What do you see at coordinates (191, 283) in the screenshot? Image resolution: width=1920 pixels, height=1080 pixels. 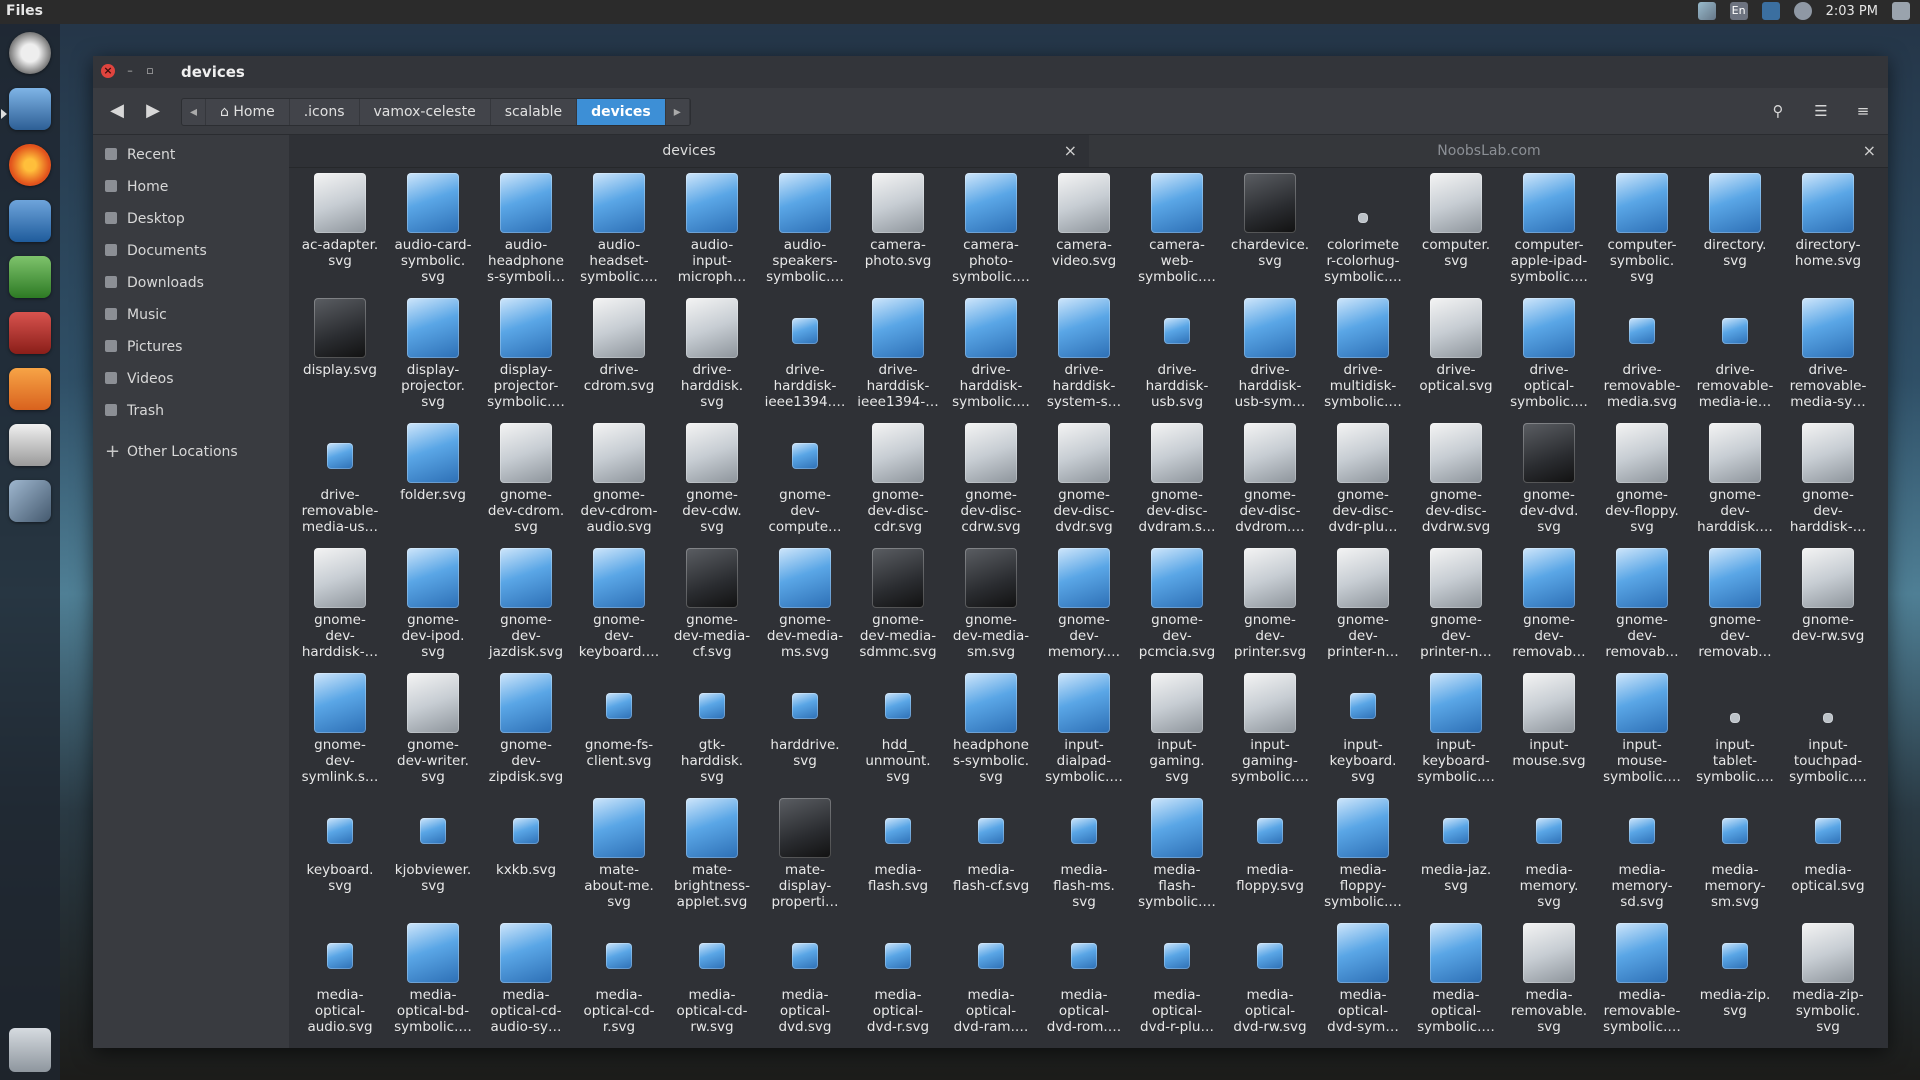 I see `sidebar-item-downloads: Downloads` at bounding box center [191, 283].